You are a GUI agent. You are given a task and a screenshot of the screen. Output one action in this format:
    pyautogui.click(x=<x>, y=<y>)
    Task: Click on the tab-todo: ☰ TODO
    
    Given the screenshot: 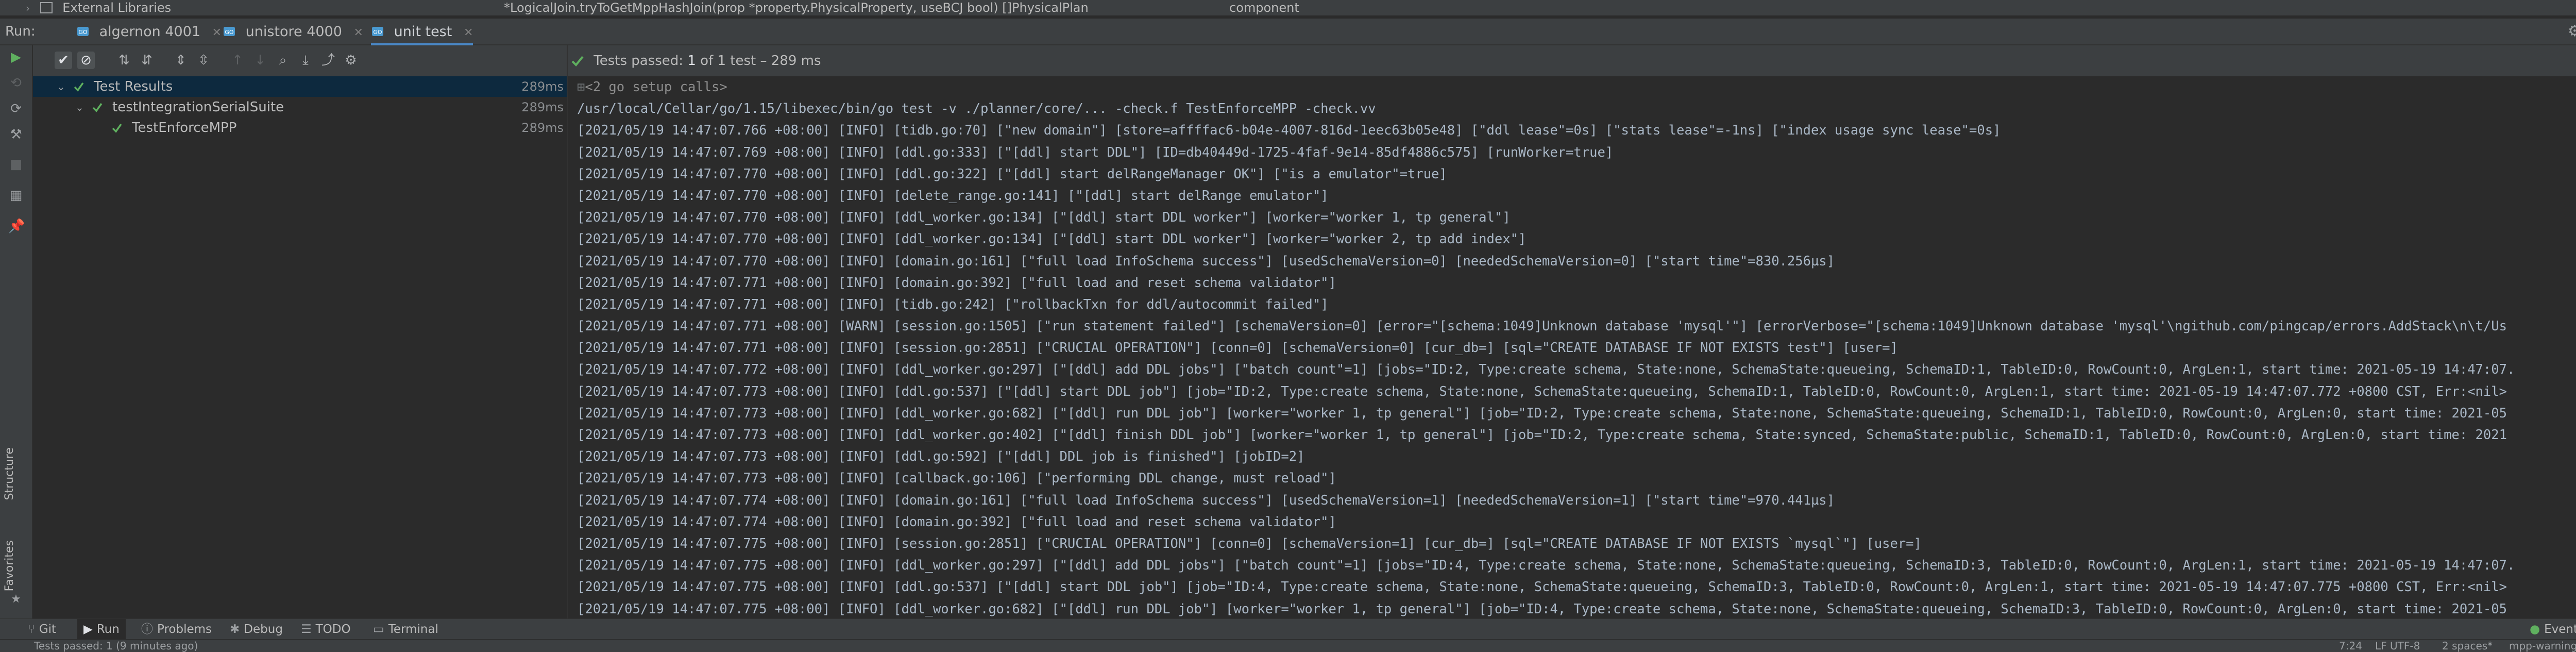 What is the action you would take?
    pyautogui.click(x=326, y=629)
    